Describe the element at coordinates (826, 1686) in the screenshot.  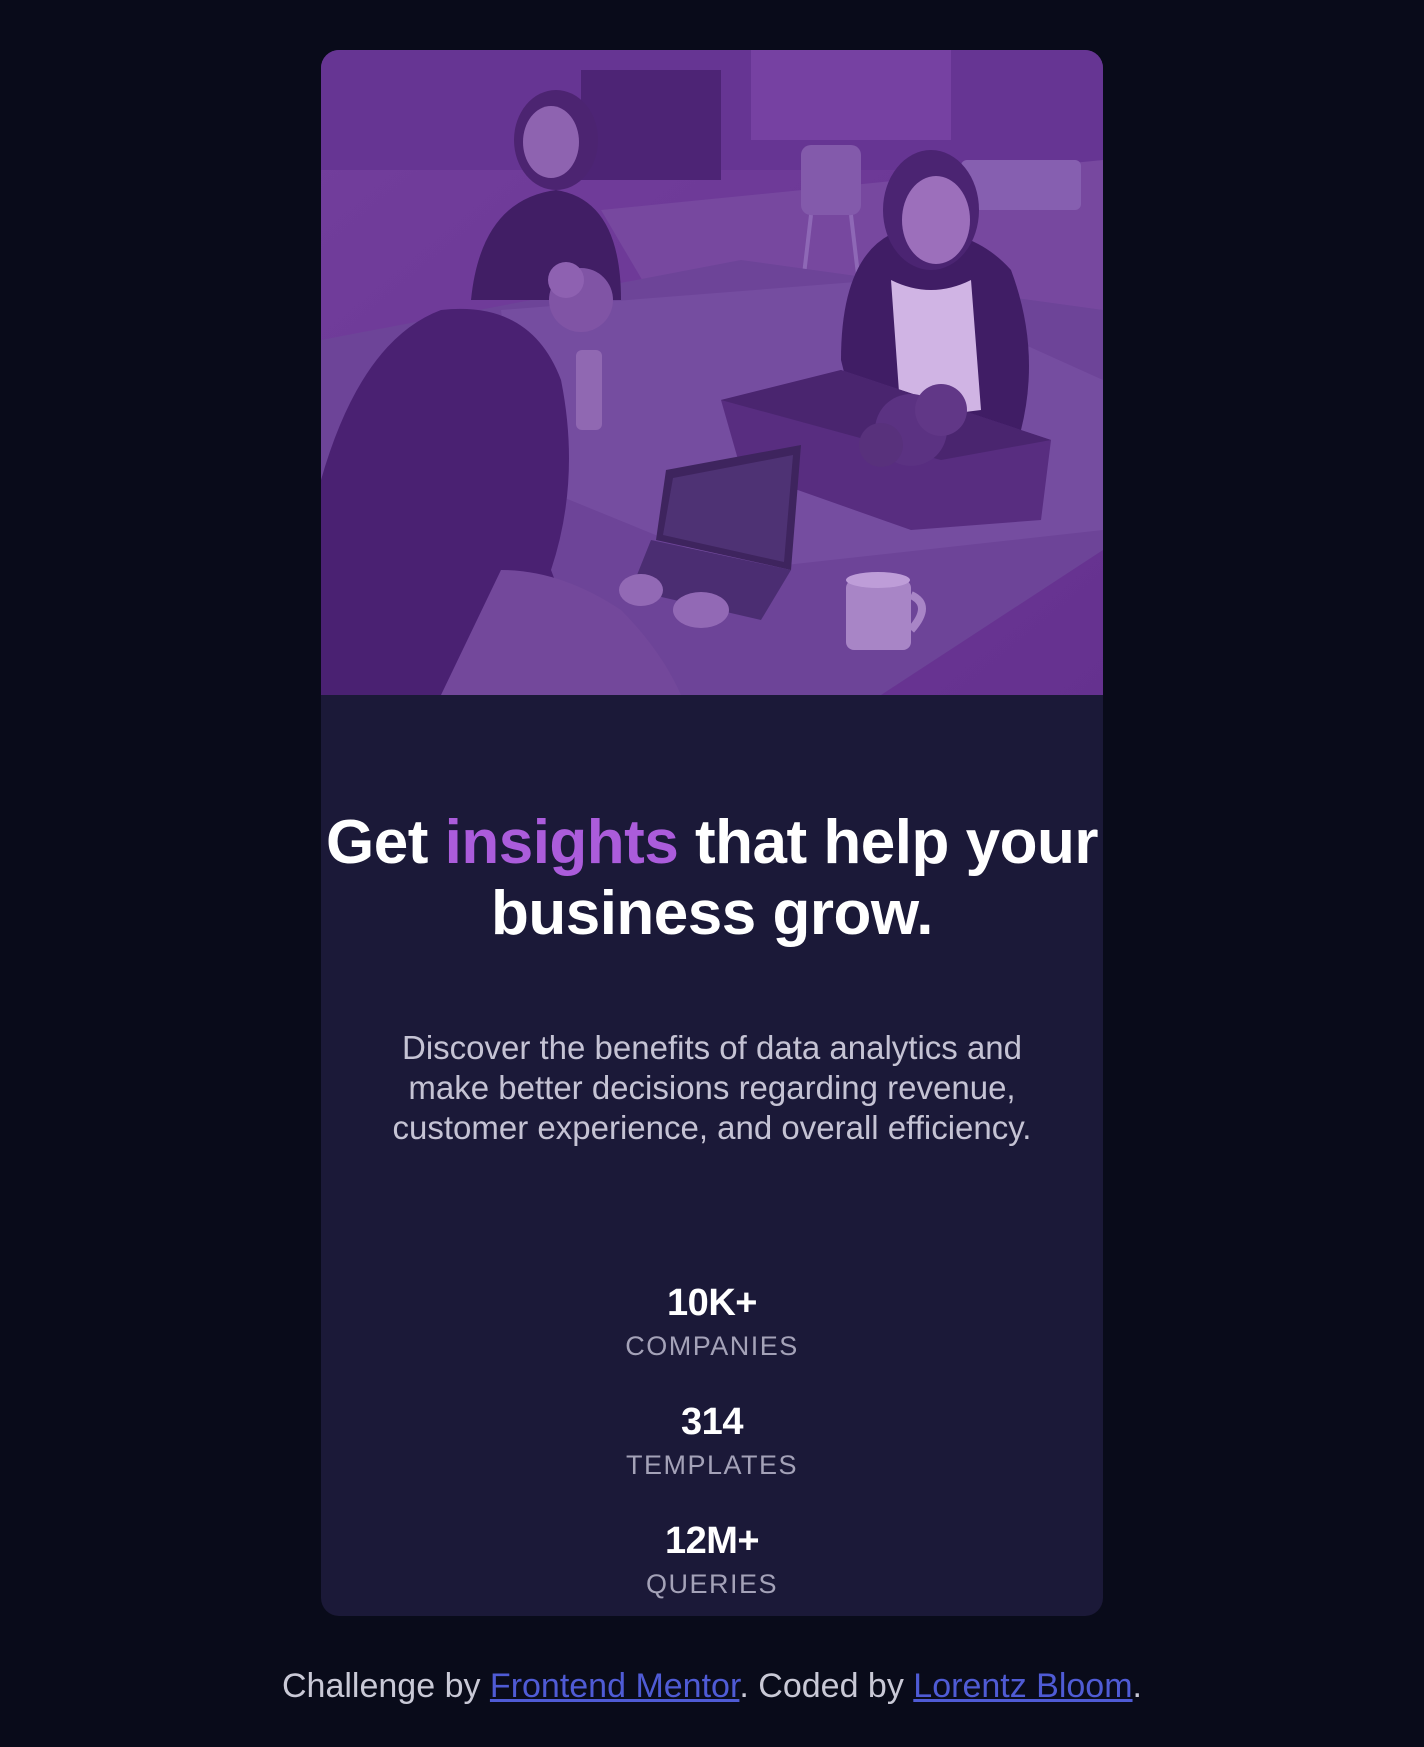
I see `footer-coded-prefix: . Coded by` at that location.